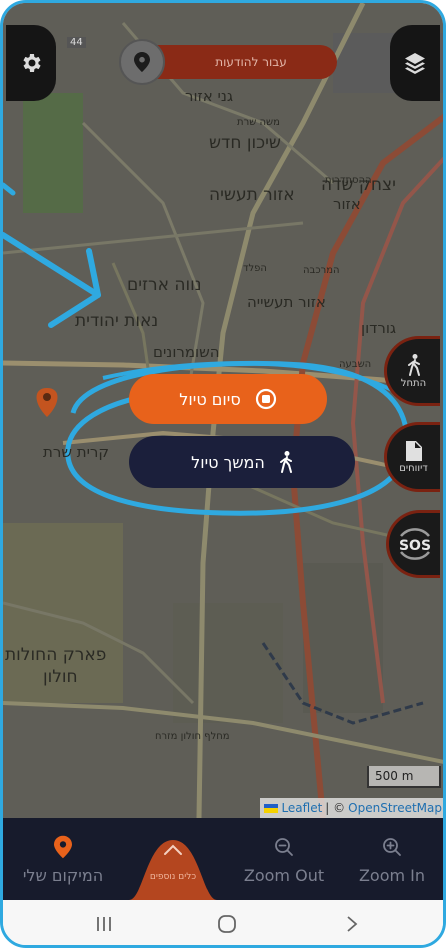 Image resolution: width=446 pixels, height=948 pixels. Describe the element at coordinates (173, 849) in the screenshot. I see `chevron-up-icon` at that location.